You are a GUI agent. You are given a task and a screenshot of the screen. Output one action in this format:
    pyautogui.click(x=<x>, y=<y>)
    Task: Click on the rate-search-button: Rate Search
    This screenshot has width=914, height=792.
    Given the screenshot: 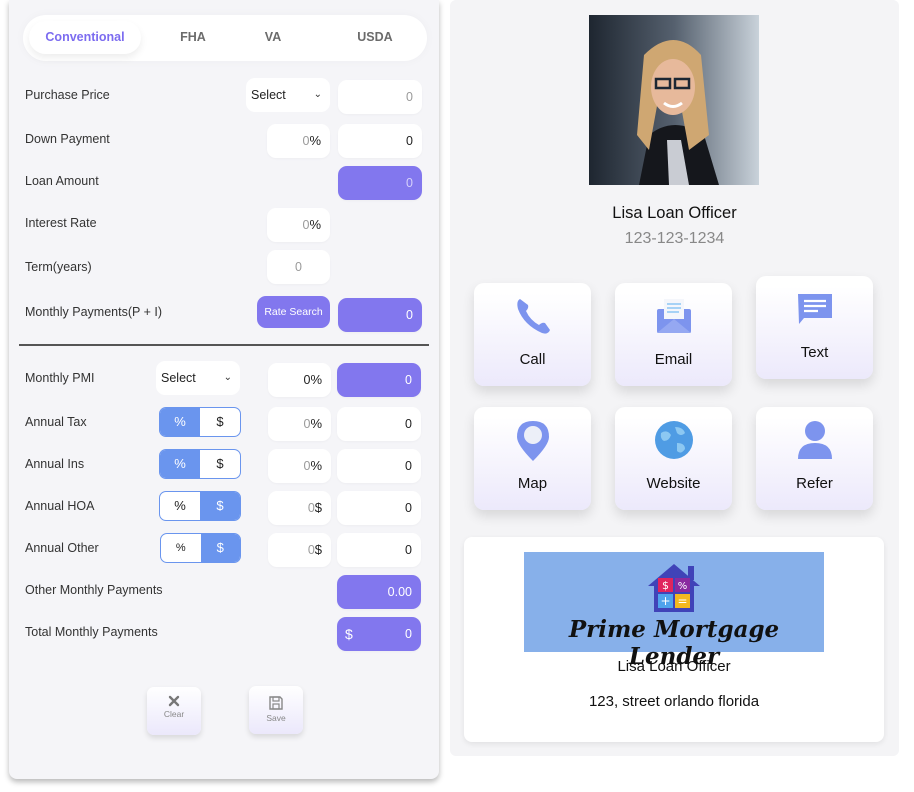 What is the action you would take?
    pyautogui.click(x=293, y=312)
    